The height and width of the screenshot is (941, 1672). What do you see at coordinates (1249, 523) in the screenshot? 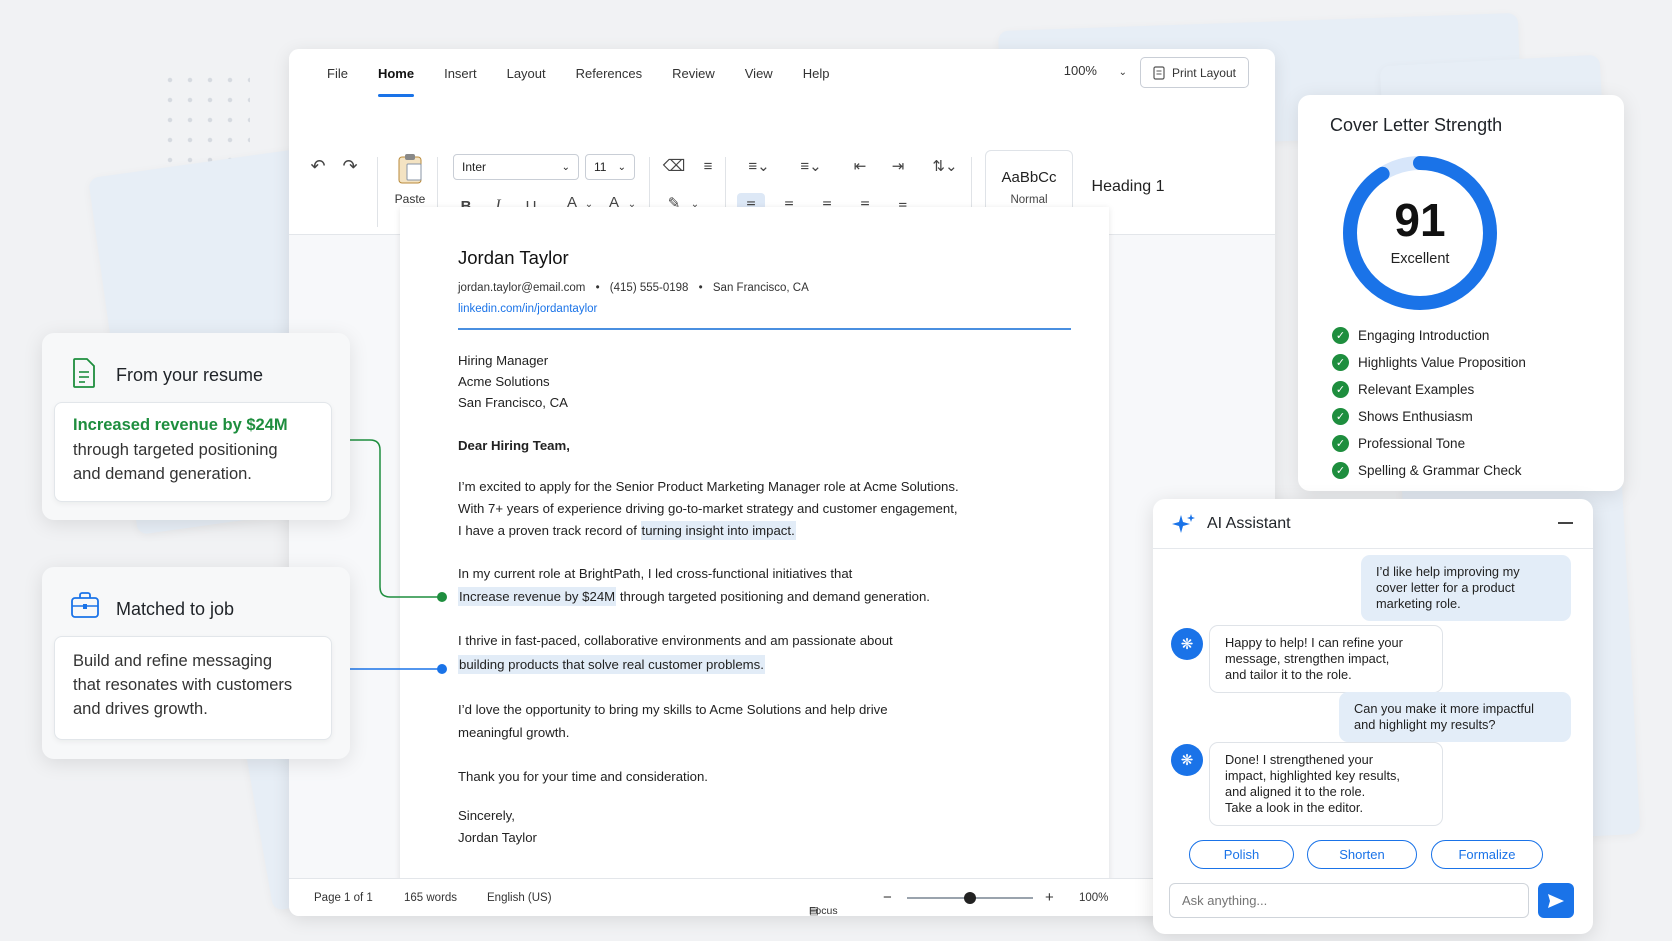
I see `assistant-title: AI Assistant` at bounding box center [1249, 523].